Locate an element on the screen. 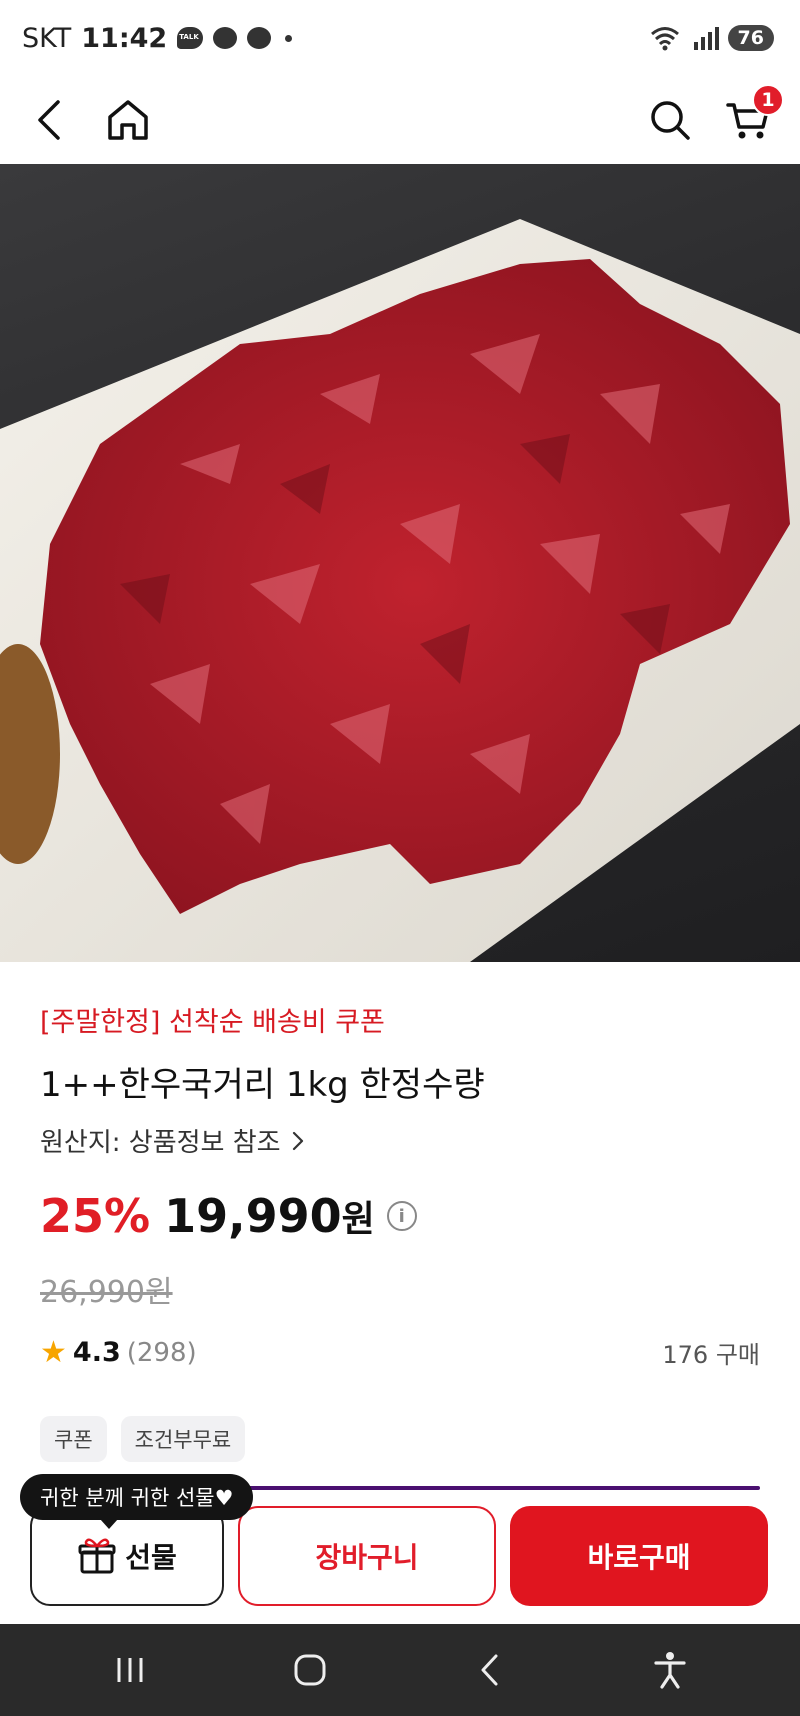  back-button is located at coordinates (50, 120).